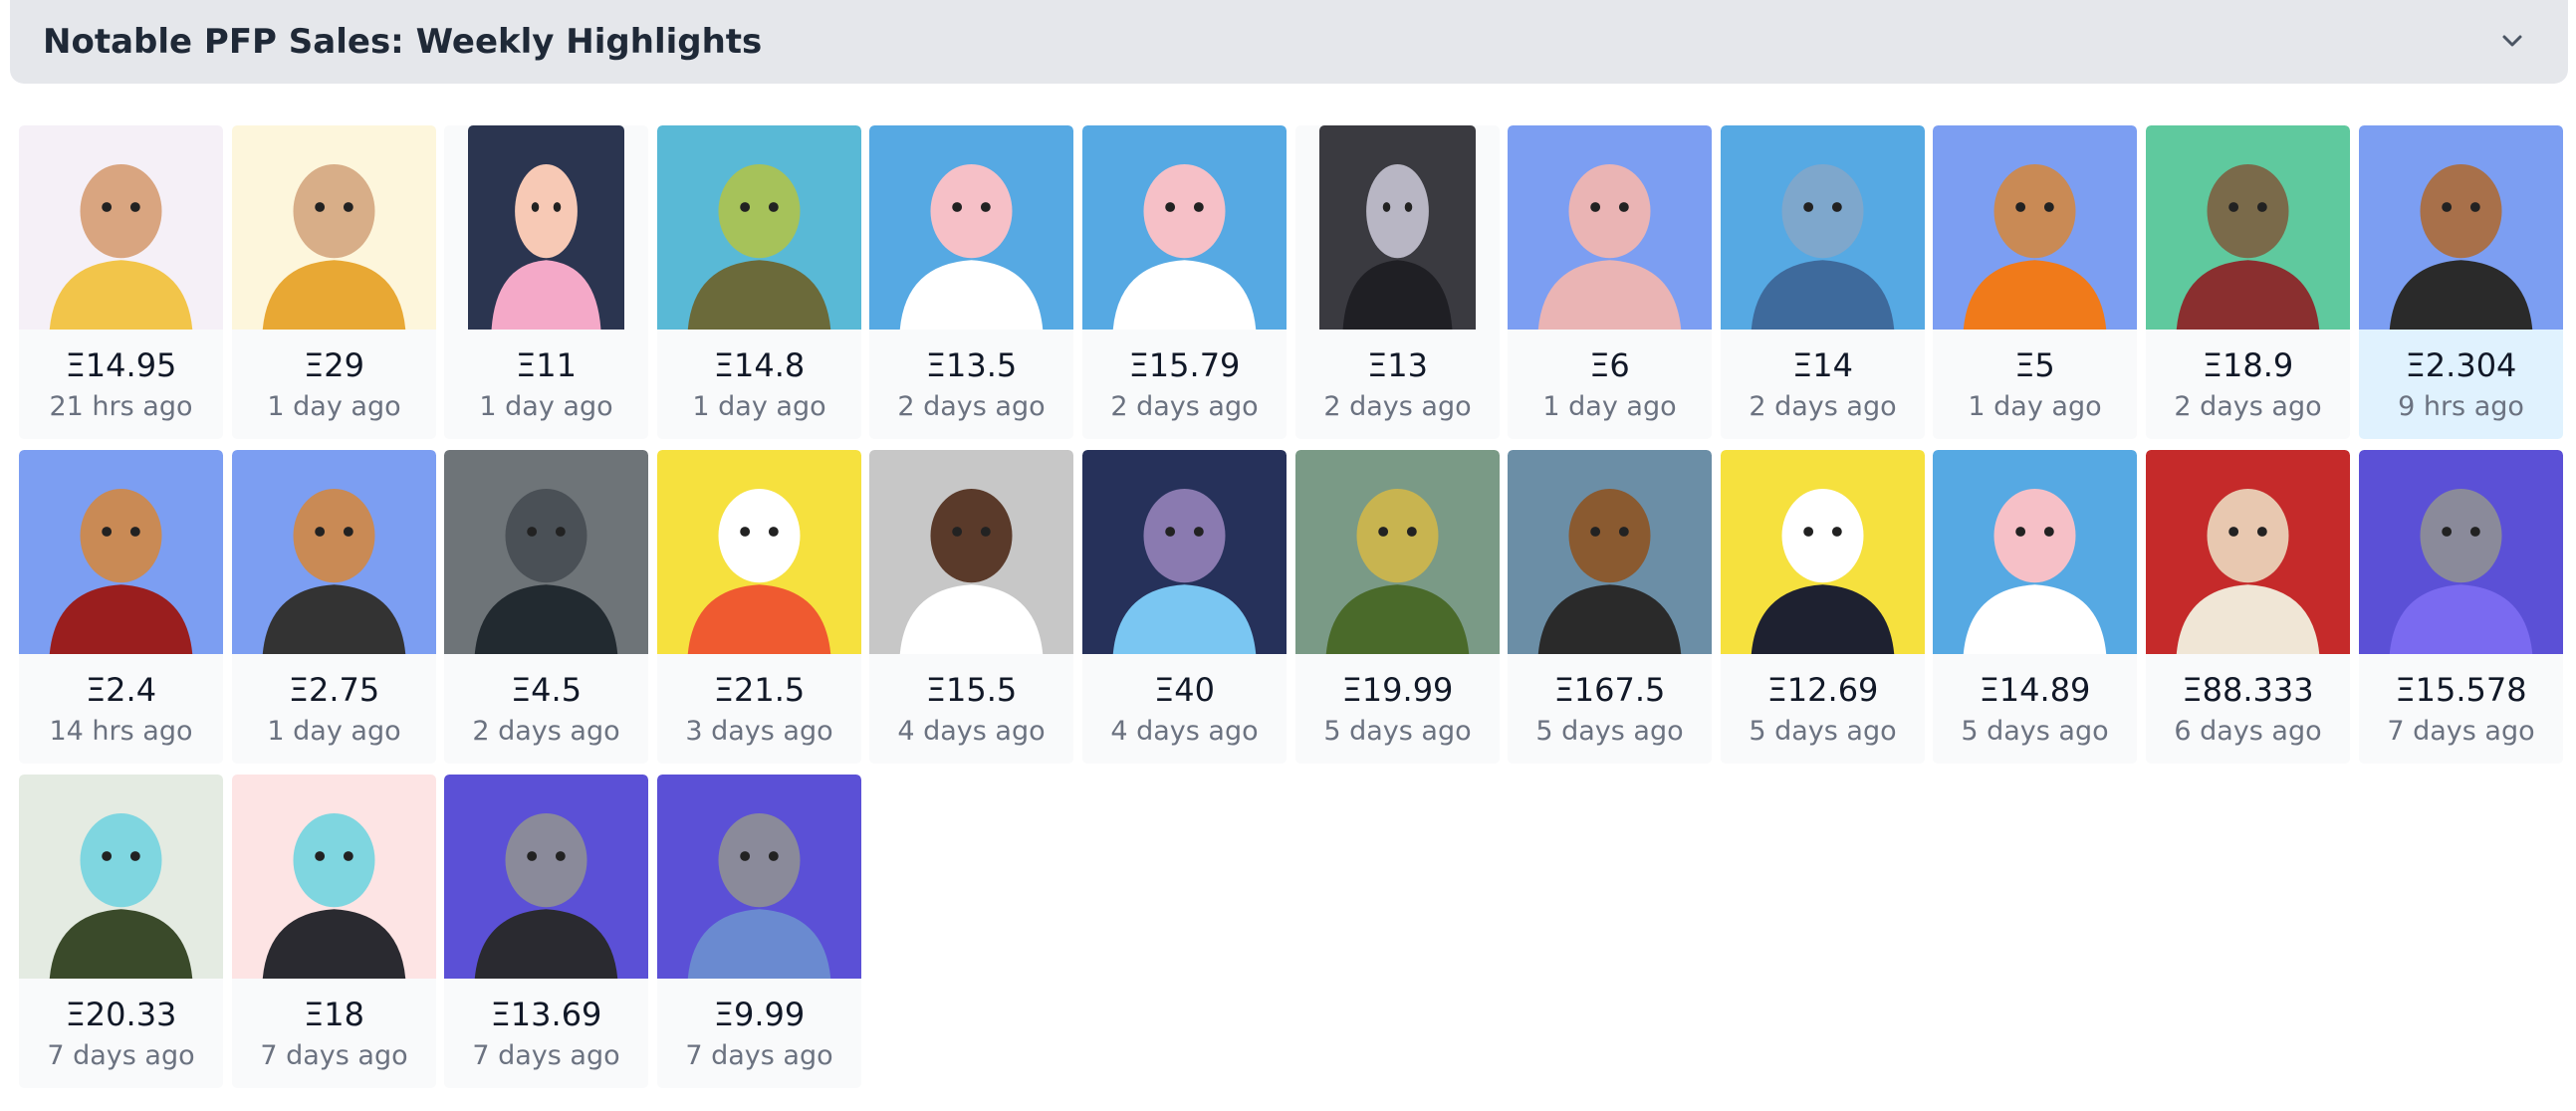 This screenshot has width=2576, height=1111. I want to click on sale-card: Ξ20.33 7 days ago, so click(121, 931).